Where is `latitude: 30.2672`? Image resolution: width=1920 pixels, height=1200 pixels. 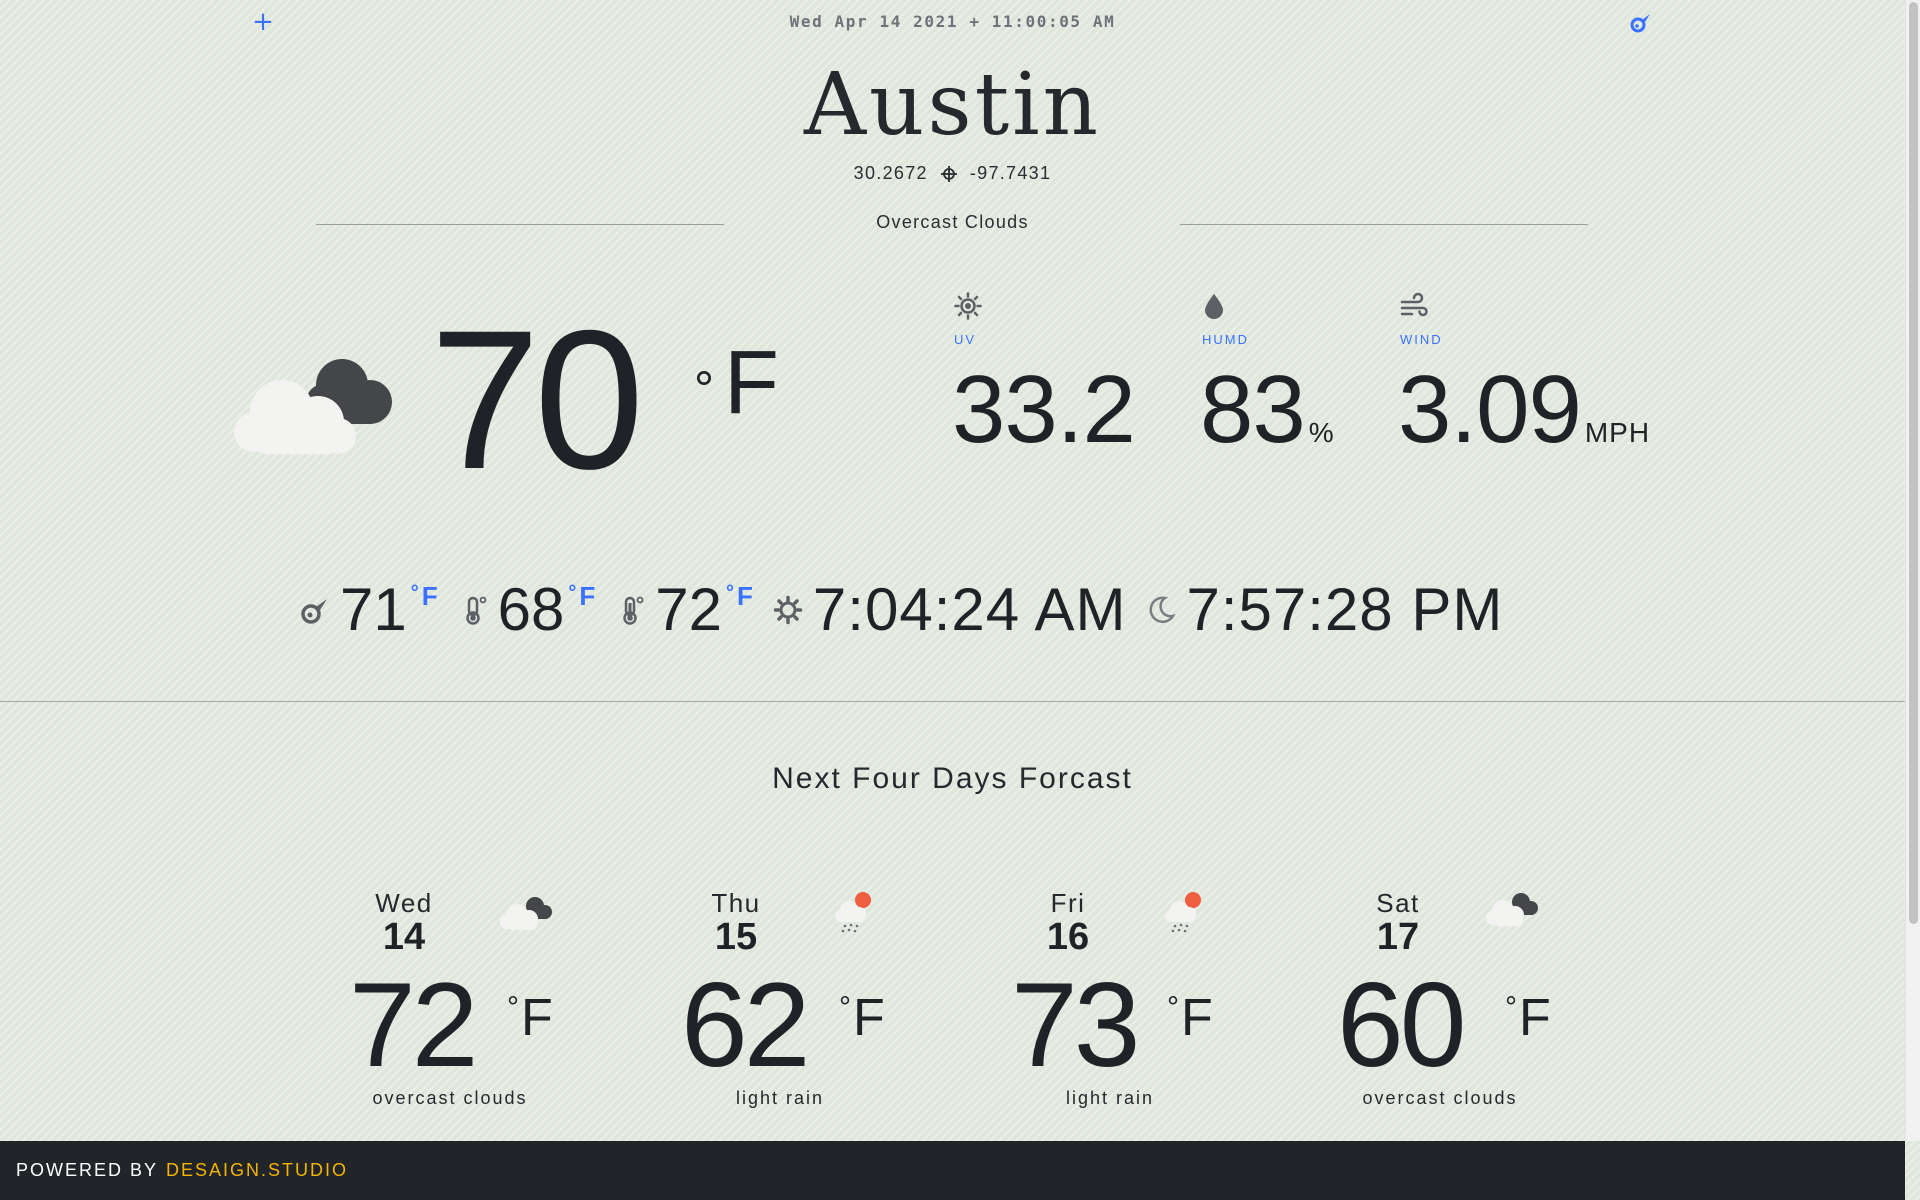 latitude: 30.2672 is located at coordinates (890, 173).